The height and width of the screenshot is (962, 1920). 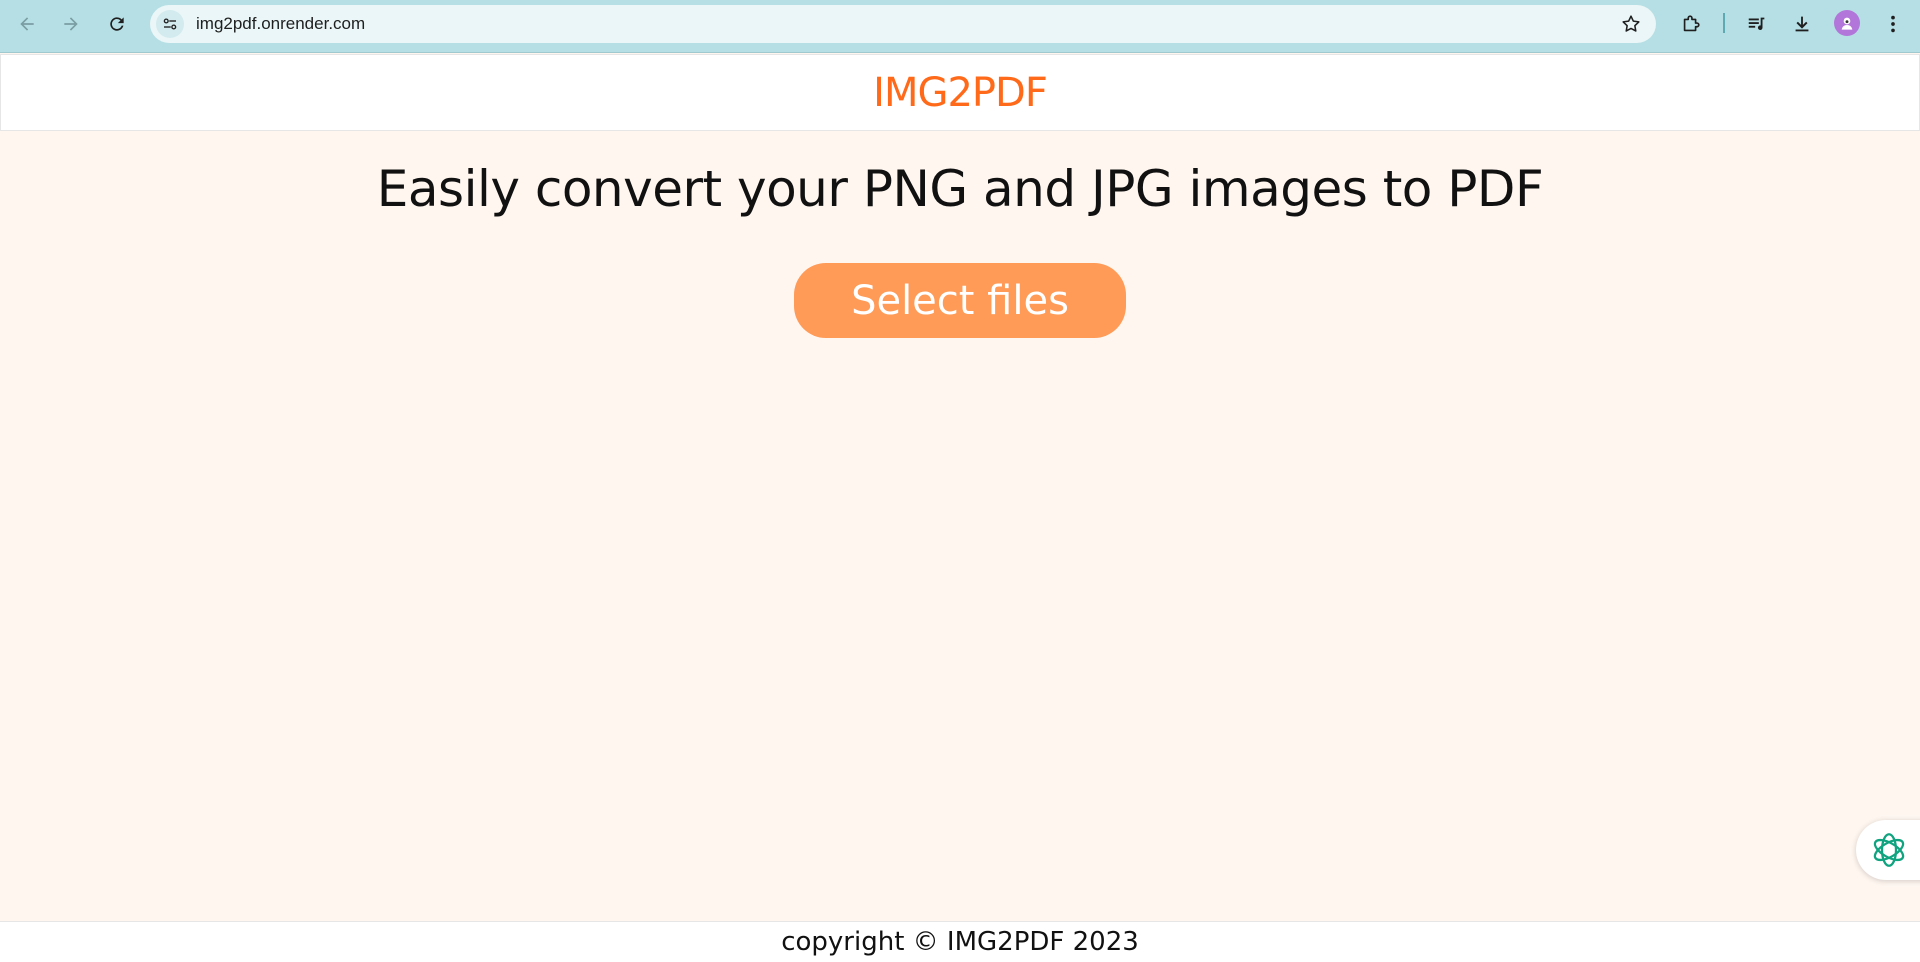 I want to click on avatar-icon, so click(x=1847, y=23).